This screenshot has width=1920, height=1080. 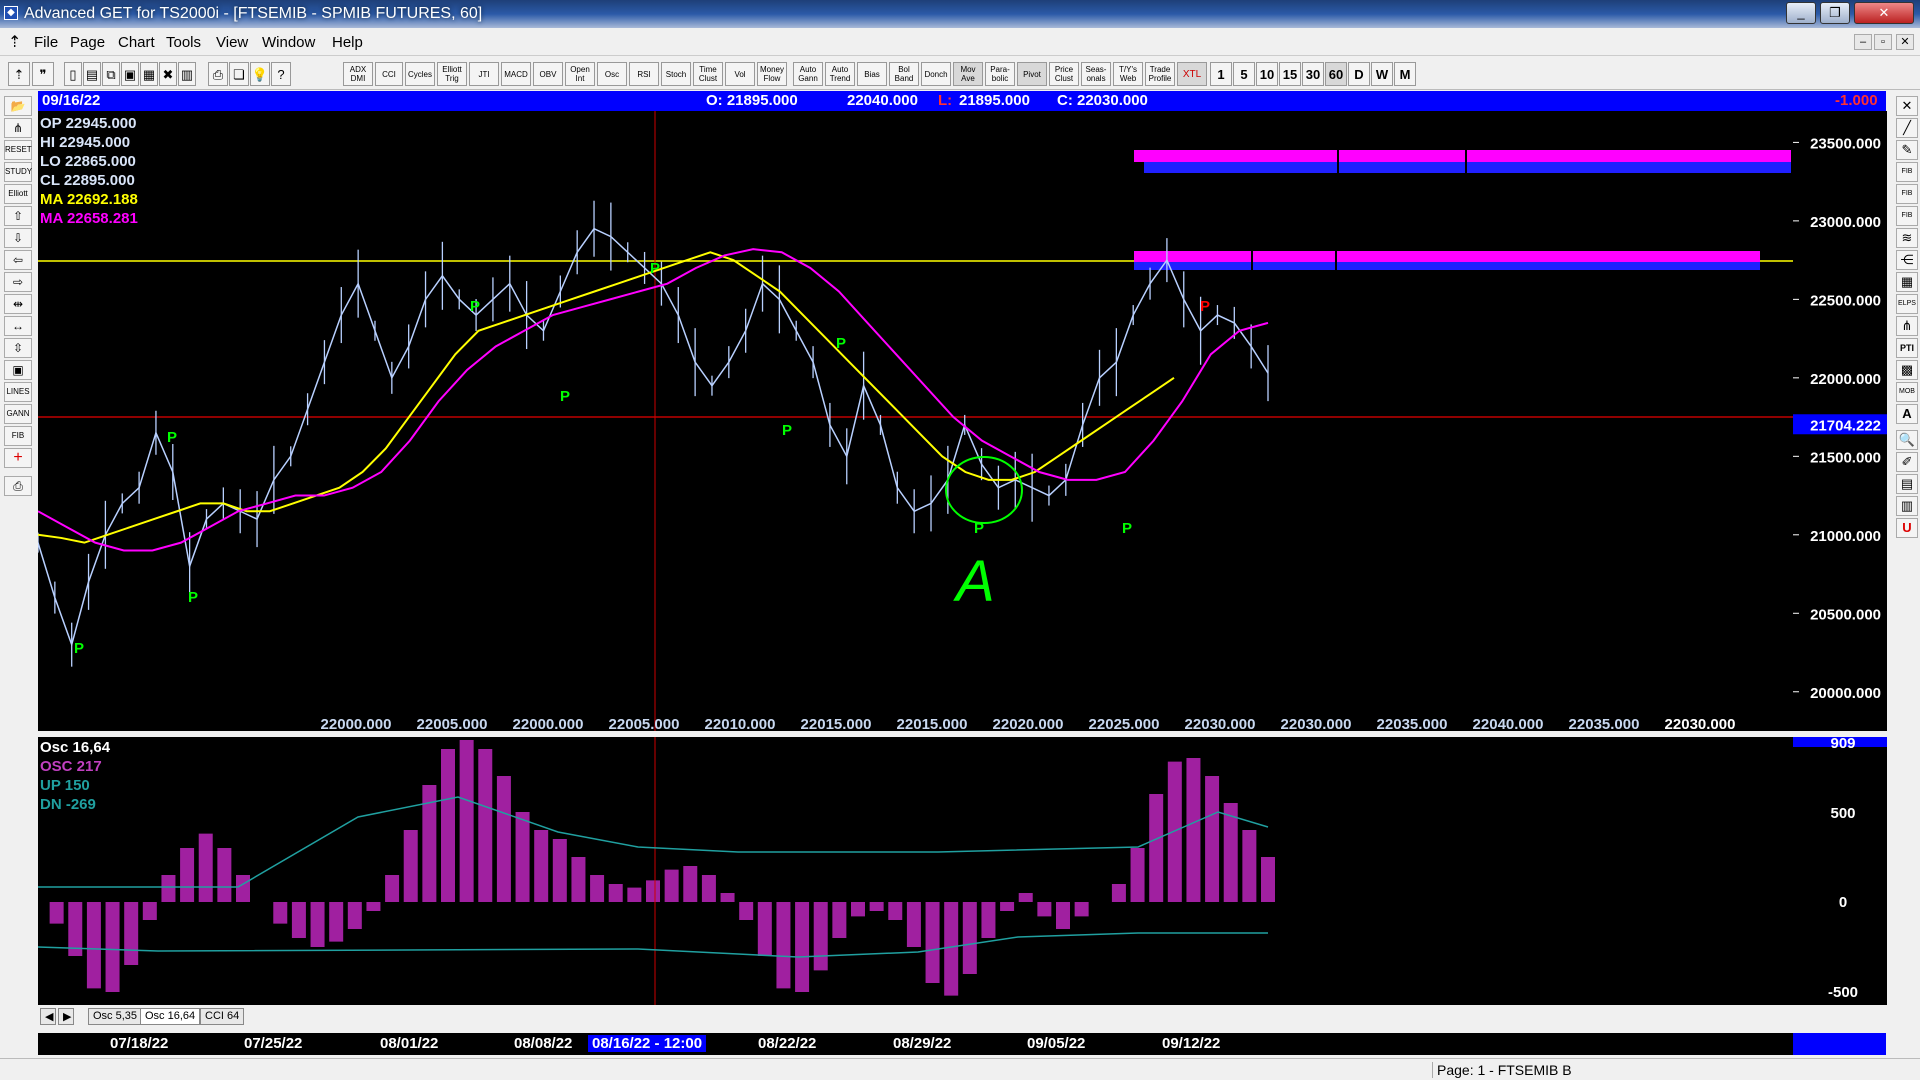 What do you see at coordinates (18, 486) in the screenshot?
I see `print-page-icon: ⎙` at bounding box center [18, 486].